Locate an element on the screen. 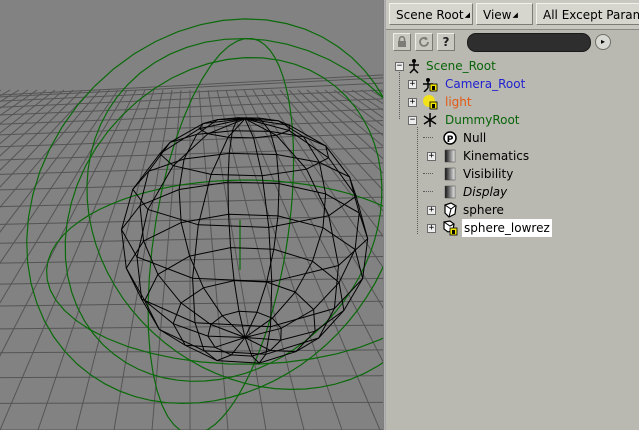  filter-dropdown: All Except Params is located at coordinates (587, 14).